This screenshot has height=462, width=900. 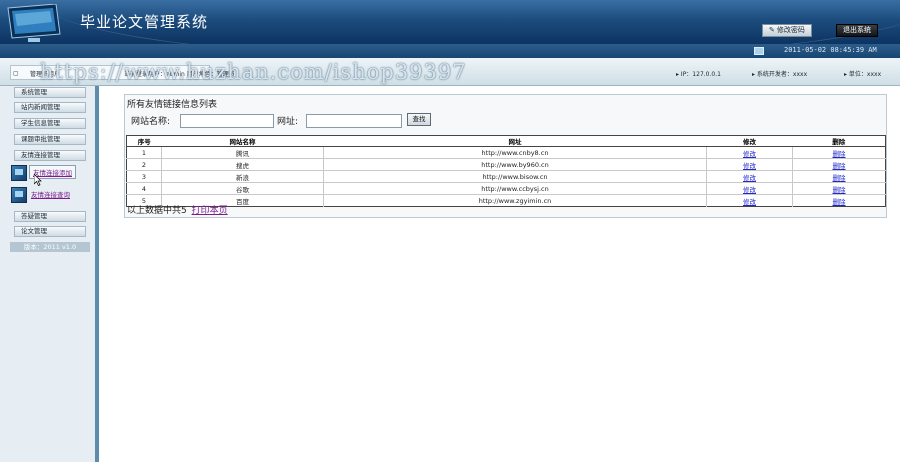 I want to click on url-input, so click(x=354, y=121).